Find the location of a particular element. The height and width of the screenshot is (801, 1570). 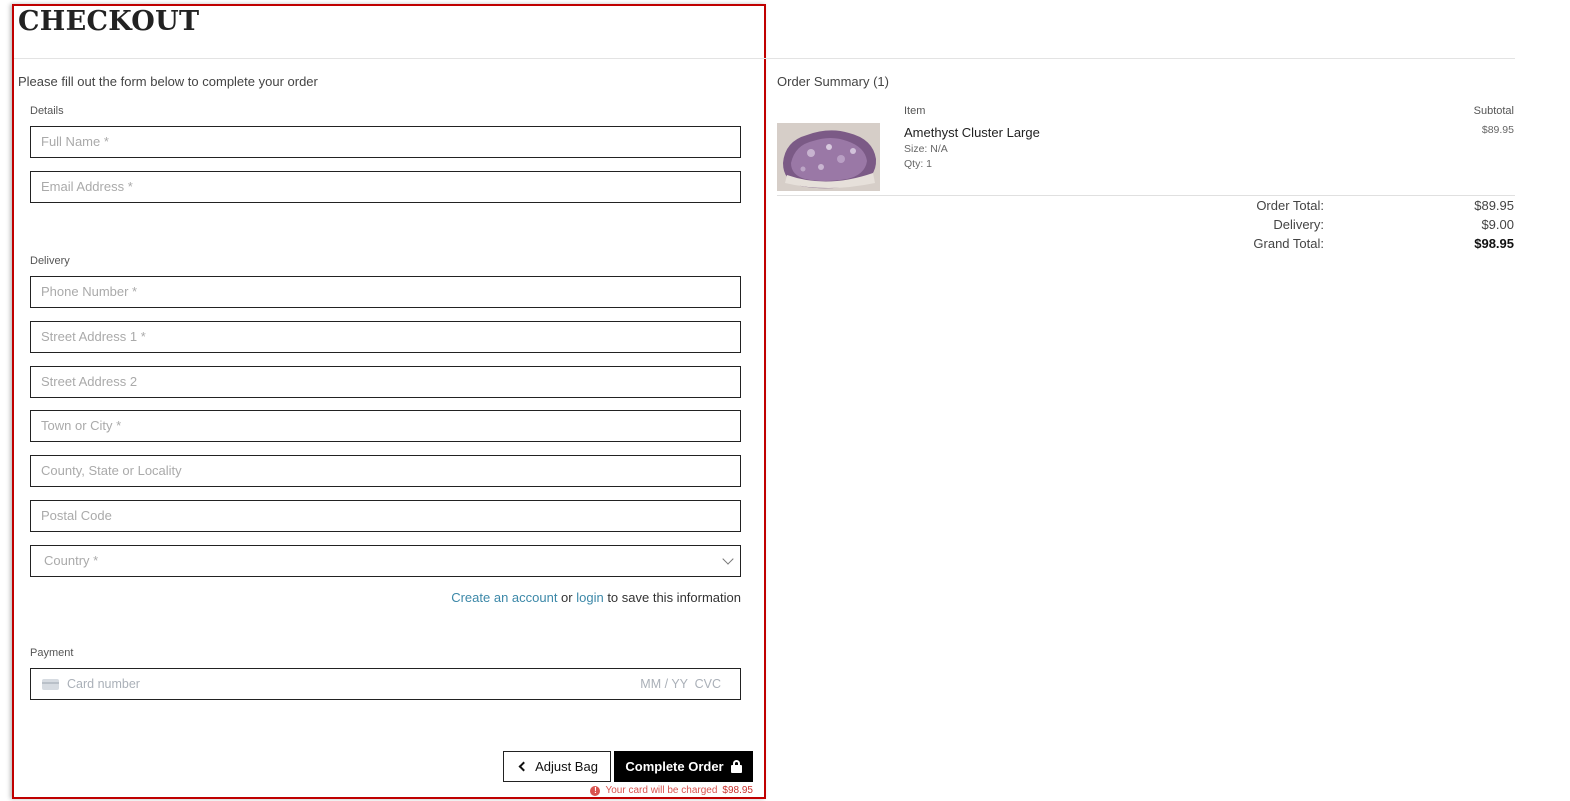

login-link: login is located at coordinates (589, 597).